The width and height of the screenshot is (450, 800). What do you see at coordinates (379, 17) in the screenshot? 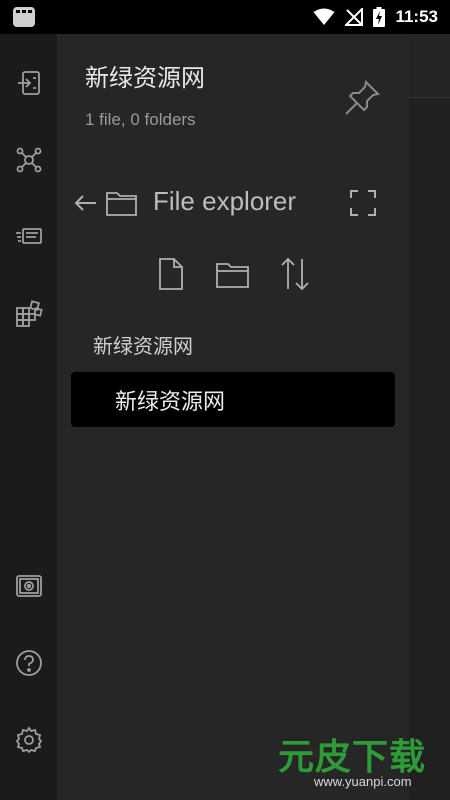
I see `battery-charging-icon` at bounding box center [379, 17].